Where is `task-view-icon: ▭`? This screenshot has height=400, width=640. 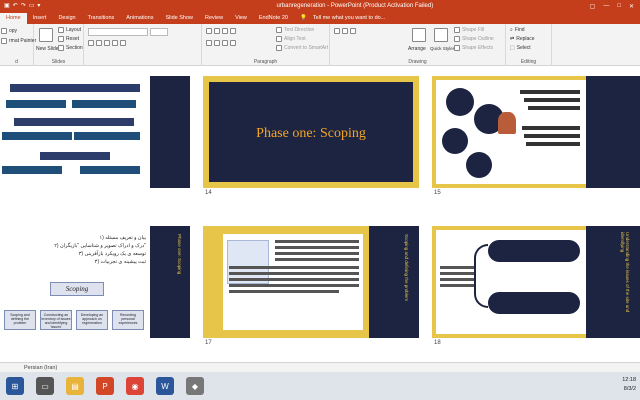 task-view-icon: ▭ is located at coordinates (45, 386).